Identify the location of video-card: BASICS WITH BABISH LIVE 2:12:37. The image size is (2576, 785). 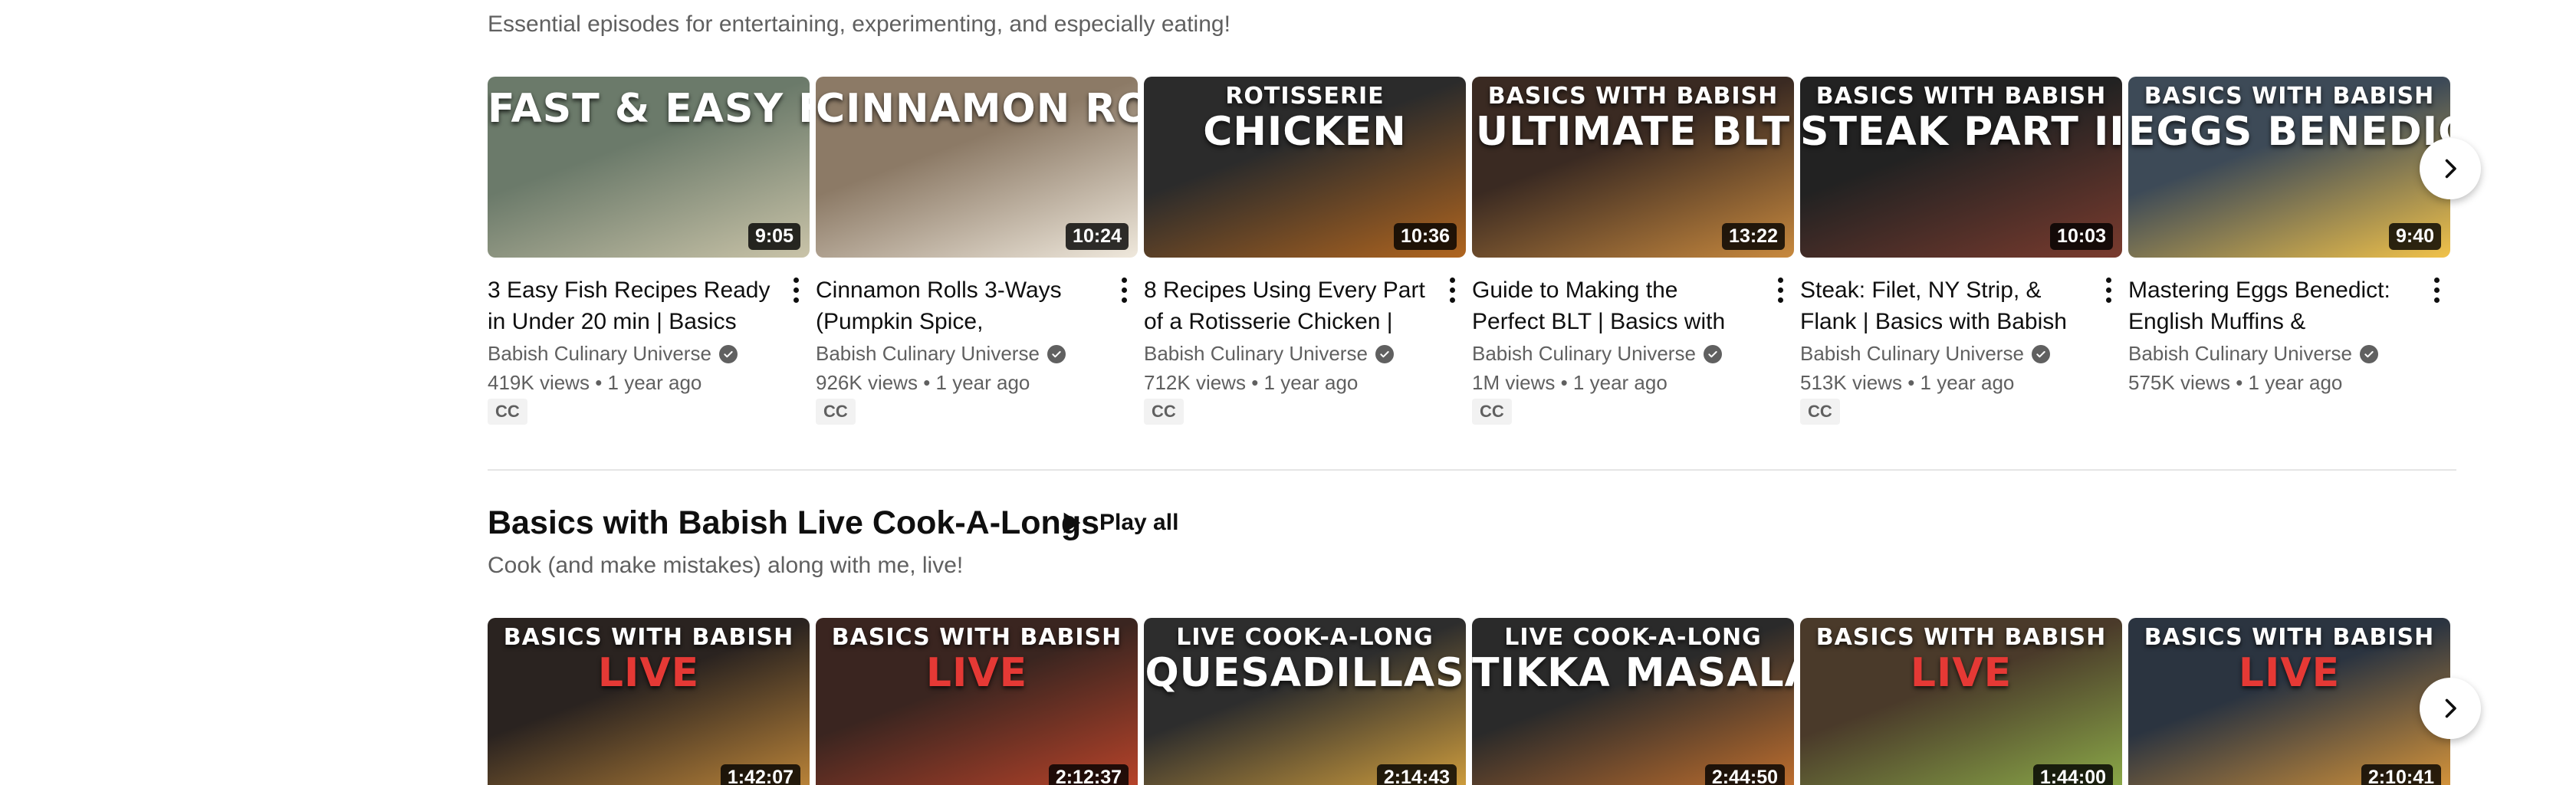
(977, 701).